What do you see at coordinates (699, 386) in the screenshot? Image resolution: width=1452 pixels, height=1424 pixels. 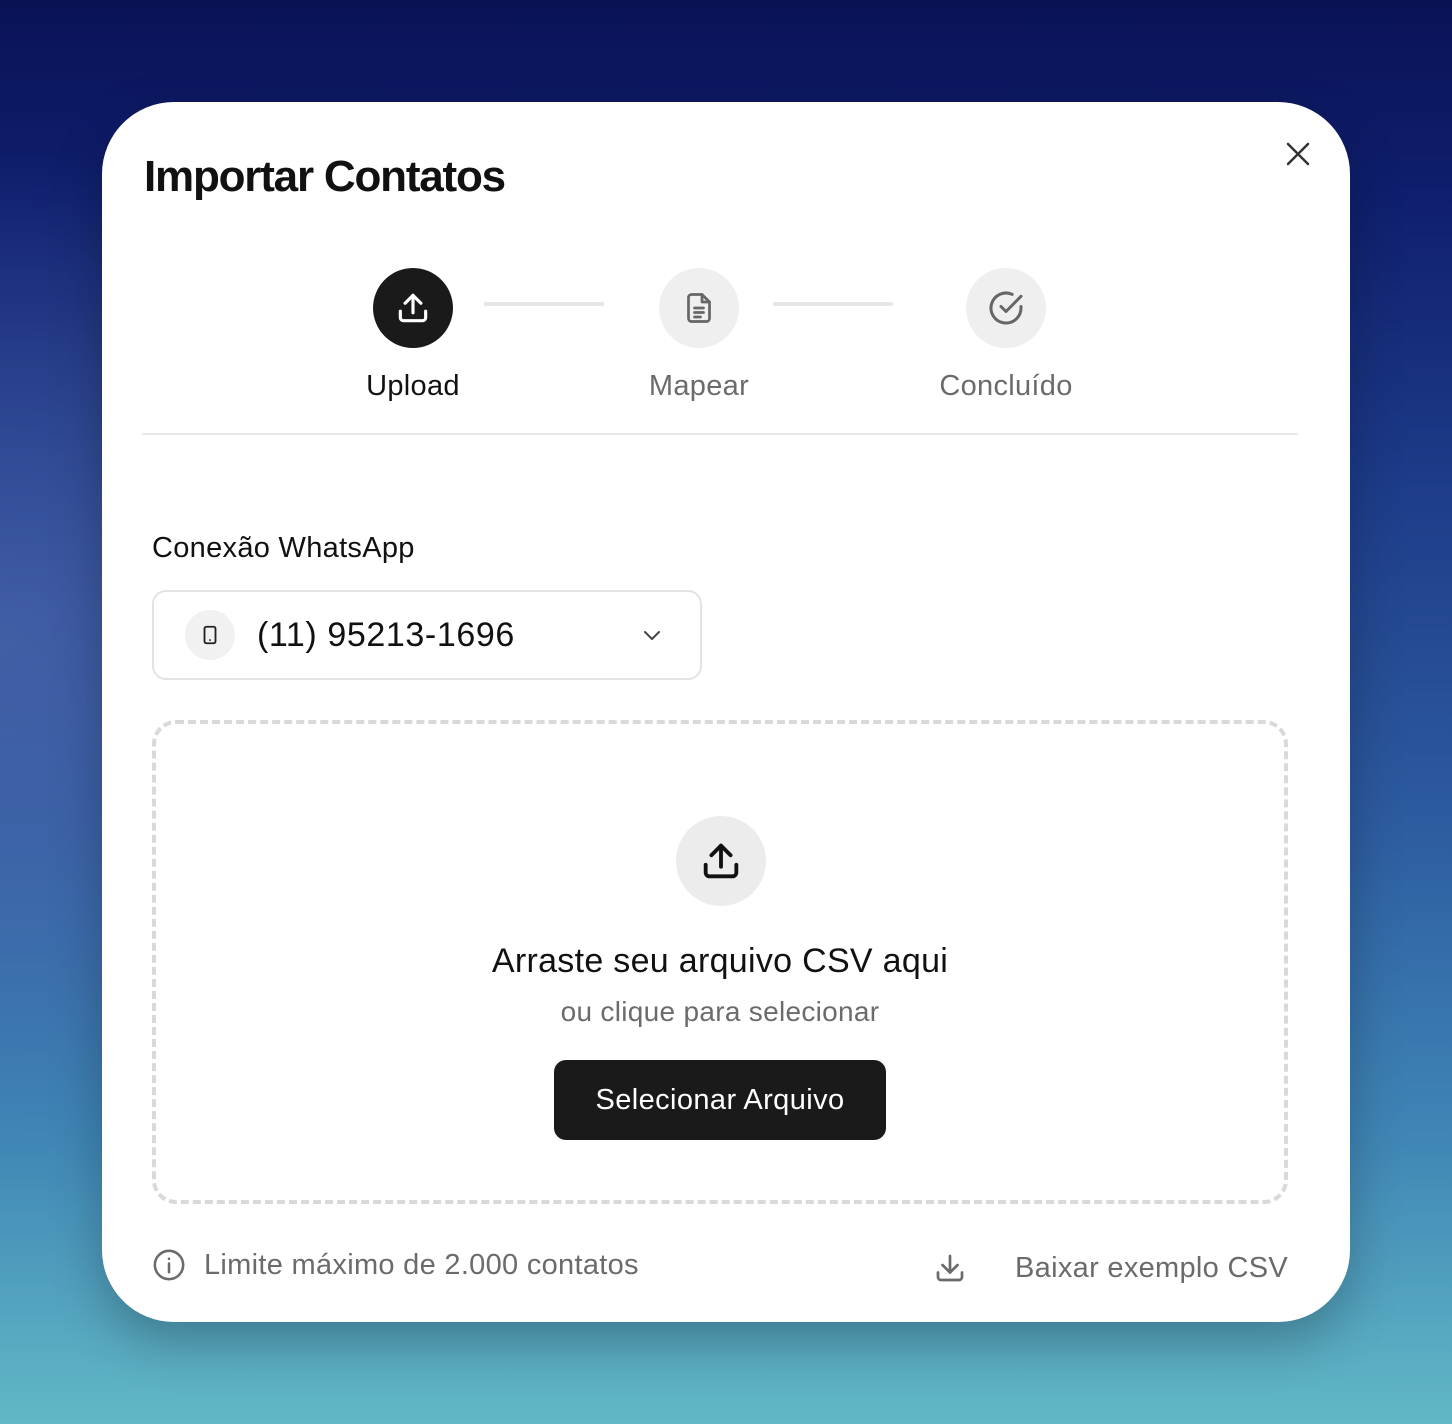 I see `step-mapear-label: Mapear` at bounding box center [699, 386].